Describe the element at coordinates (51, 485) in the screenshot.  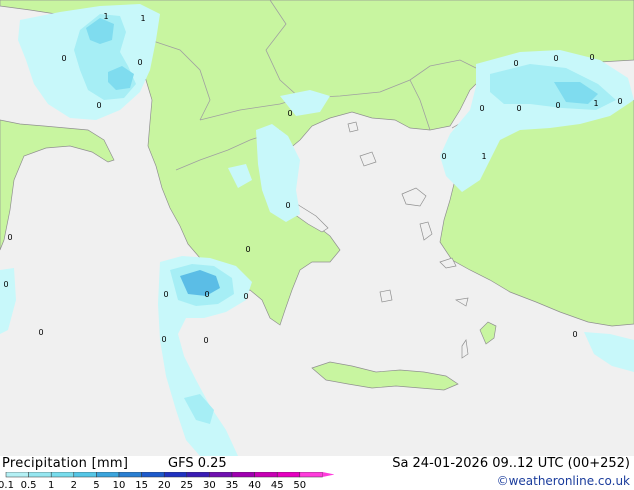
I see `legend-tick-label: 1` at that location.